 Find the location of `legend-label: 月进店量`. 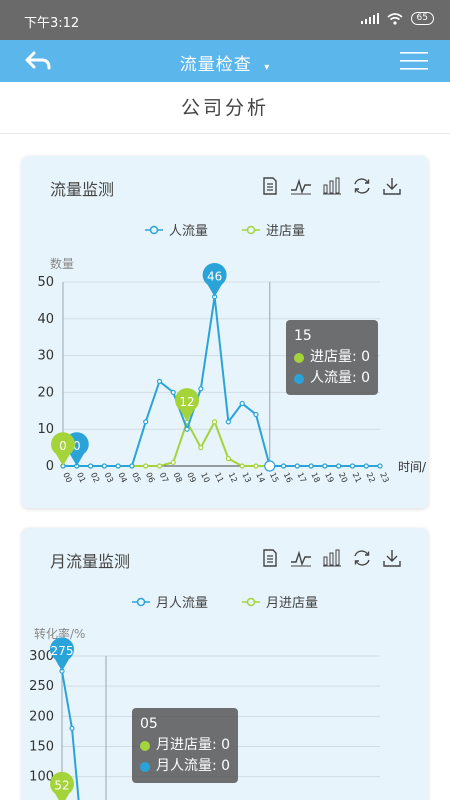

legend-label: 月进店量 is located at coordinates (292, 603).